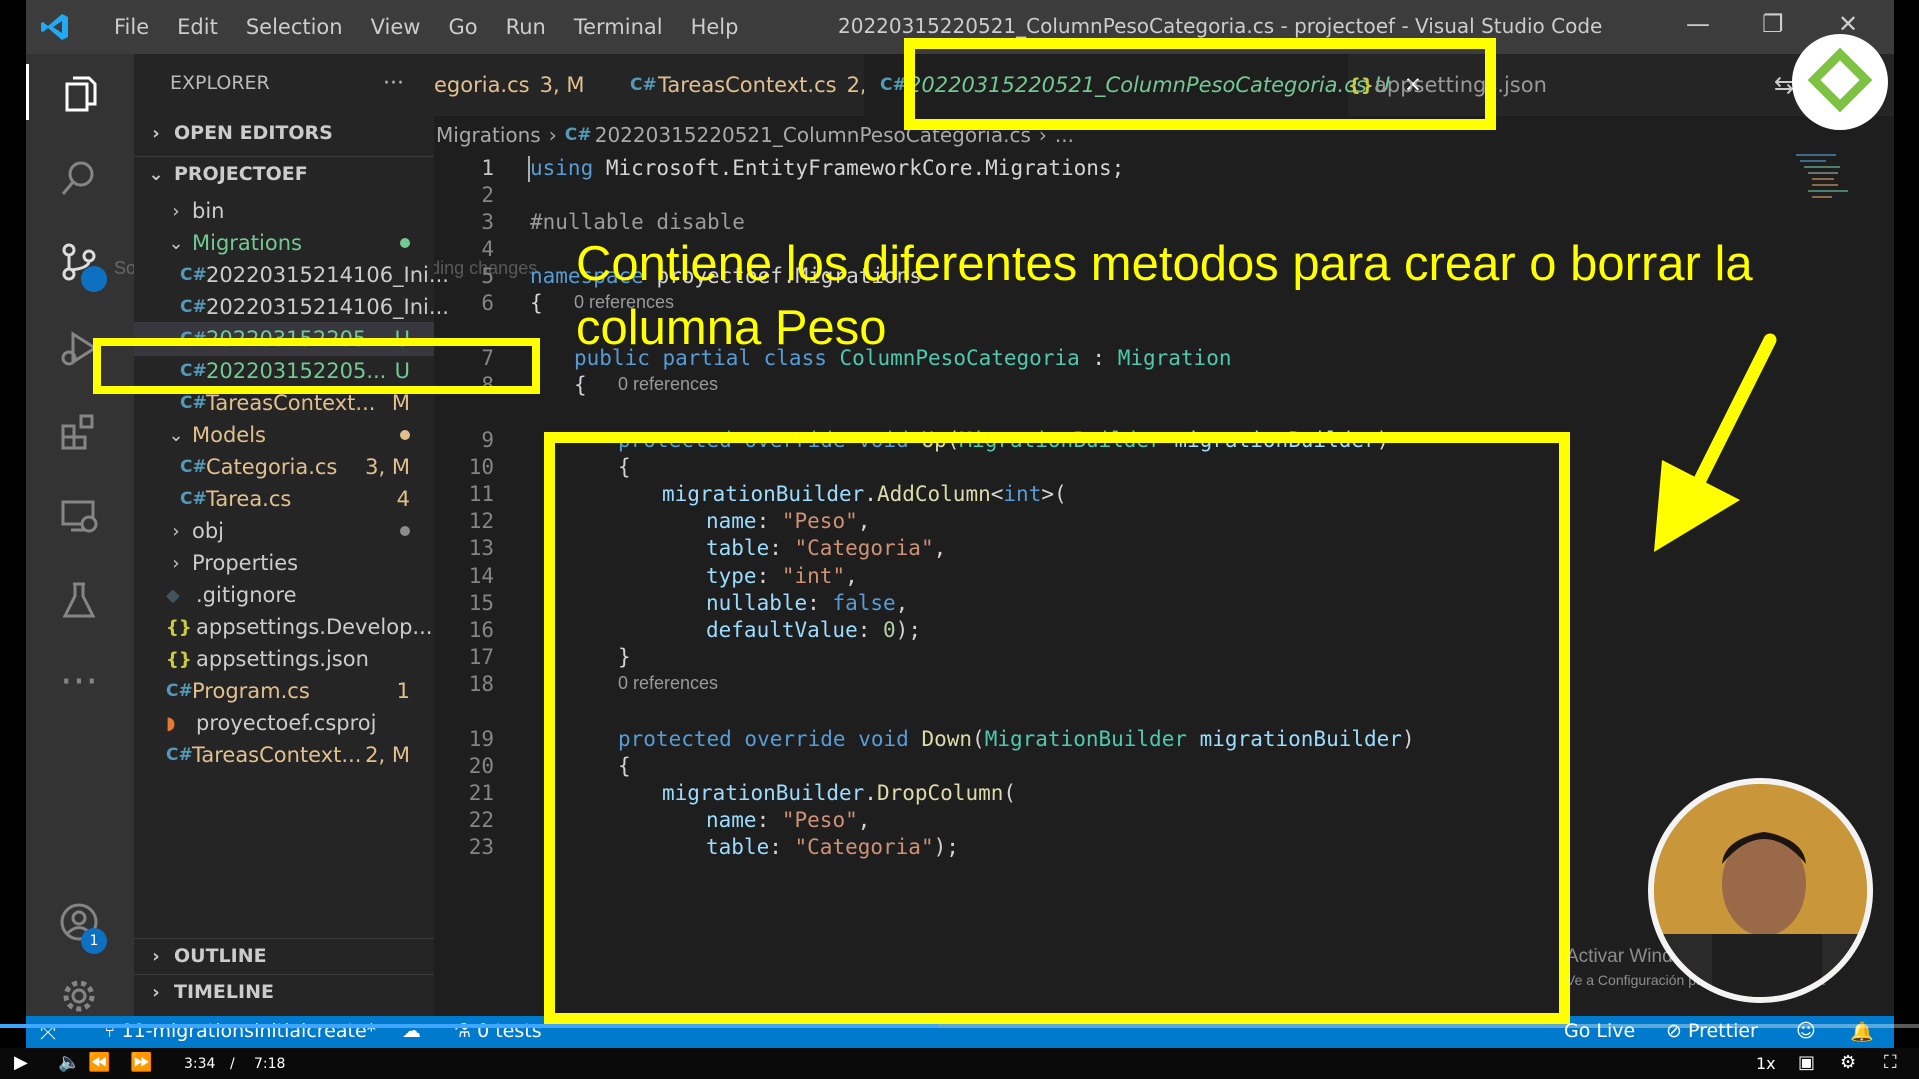 The width and height of the screenshot is (1919, 1079). Describe the element at coordinates (284, 955) in the screenshot. I see `outline-section: › OUTLINE` at that location.